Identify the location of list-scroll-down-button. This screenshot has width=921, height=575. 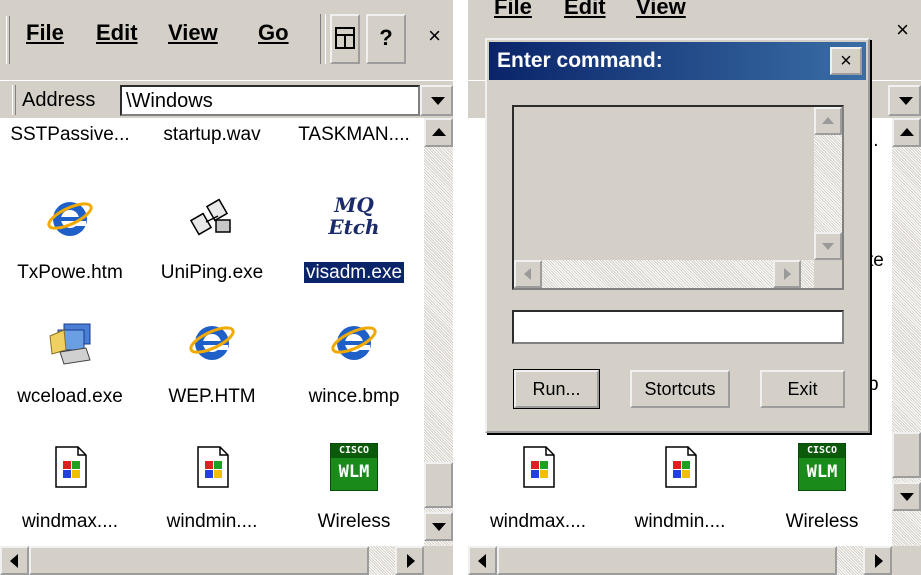
(828, 246).